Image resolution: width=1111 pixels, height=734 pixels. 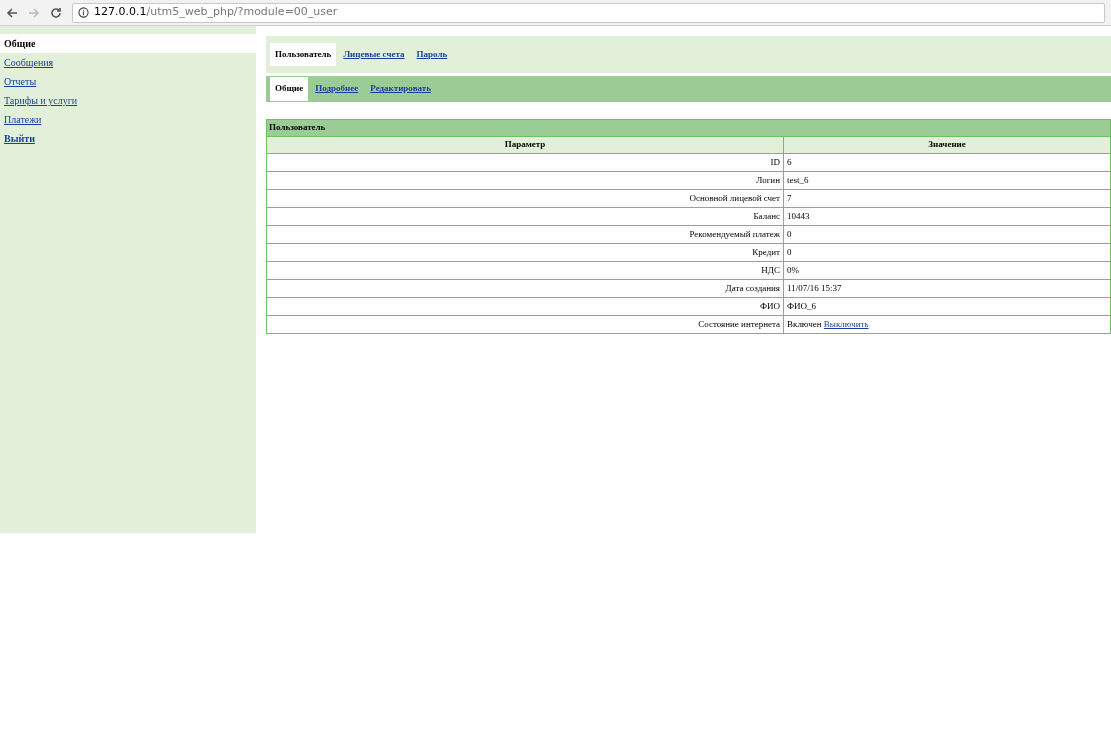 What do you see at coordinates (128, 138) in the screenshot?
I see `sidebar-item: Выйти` at bounding box center [128, 138].